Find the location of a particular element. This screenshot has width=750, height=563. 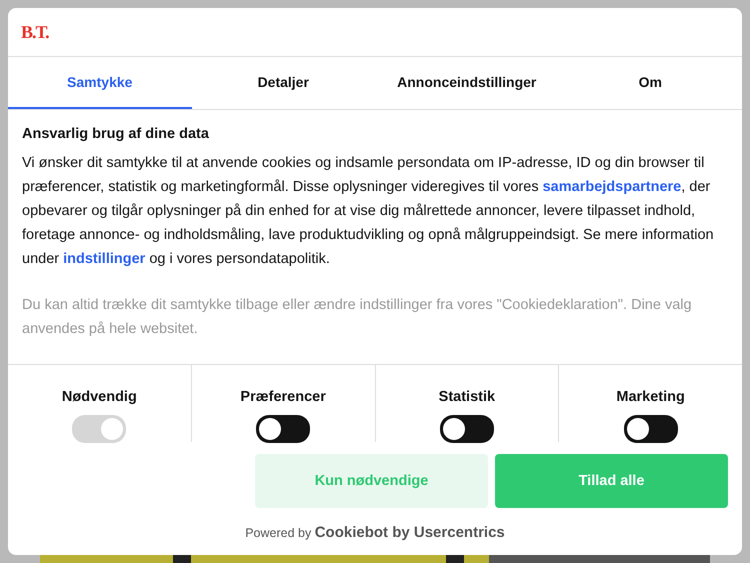

paragraph: Du kan altid trække dit samtykke tilbage eller ændre indstillinger fra vores "Cookiedeklaration". Dine valg anvendes på hele websitet. is located at coordinates (357, 317).